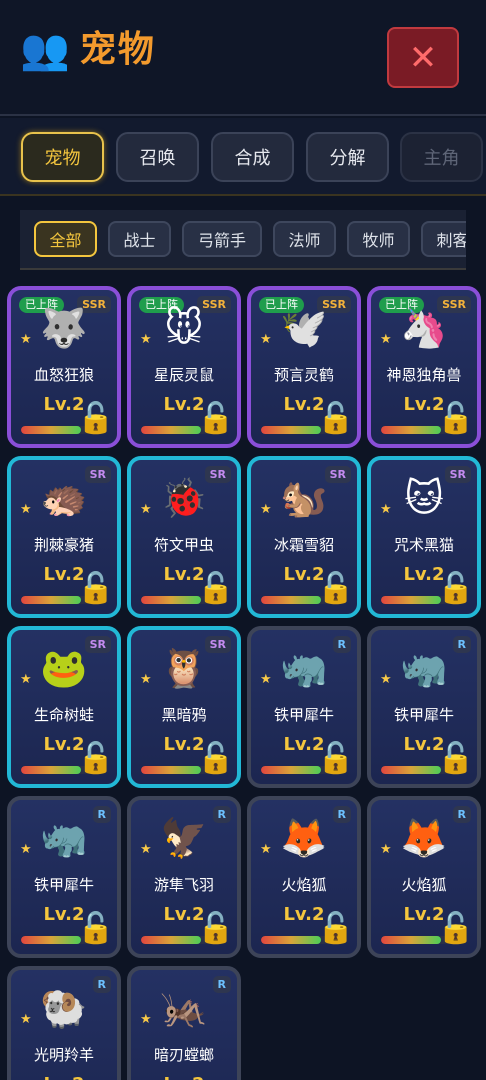 The image size is (486, 1080). I want to click on close-icon: ✕, so click(423, 57).